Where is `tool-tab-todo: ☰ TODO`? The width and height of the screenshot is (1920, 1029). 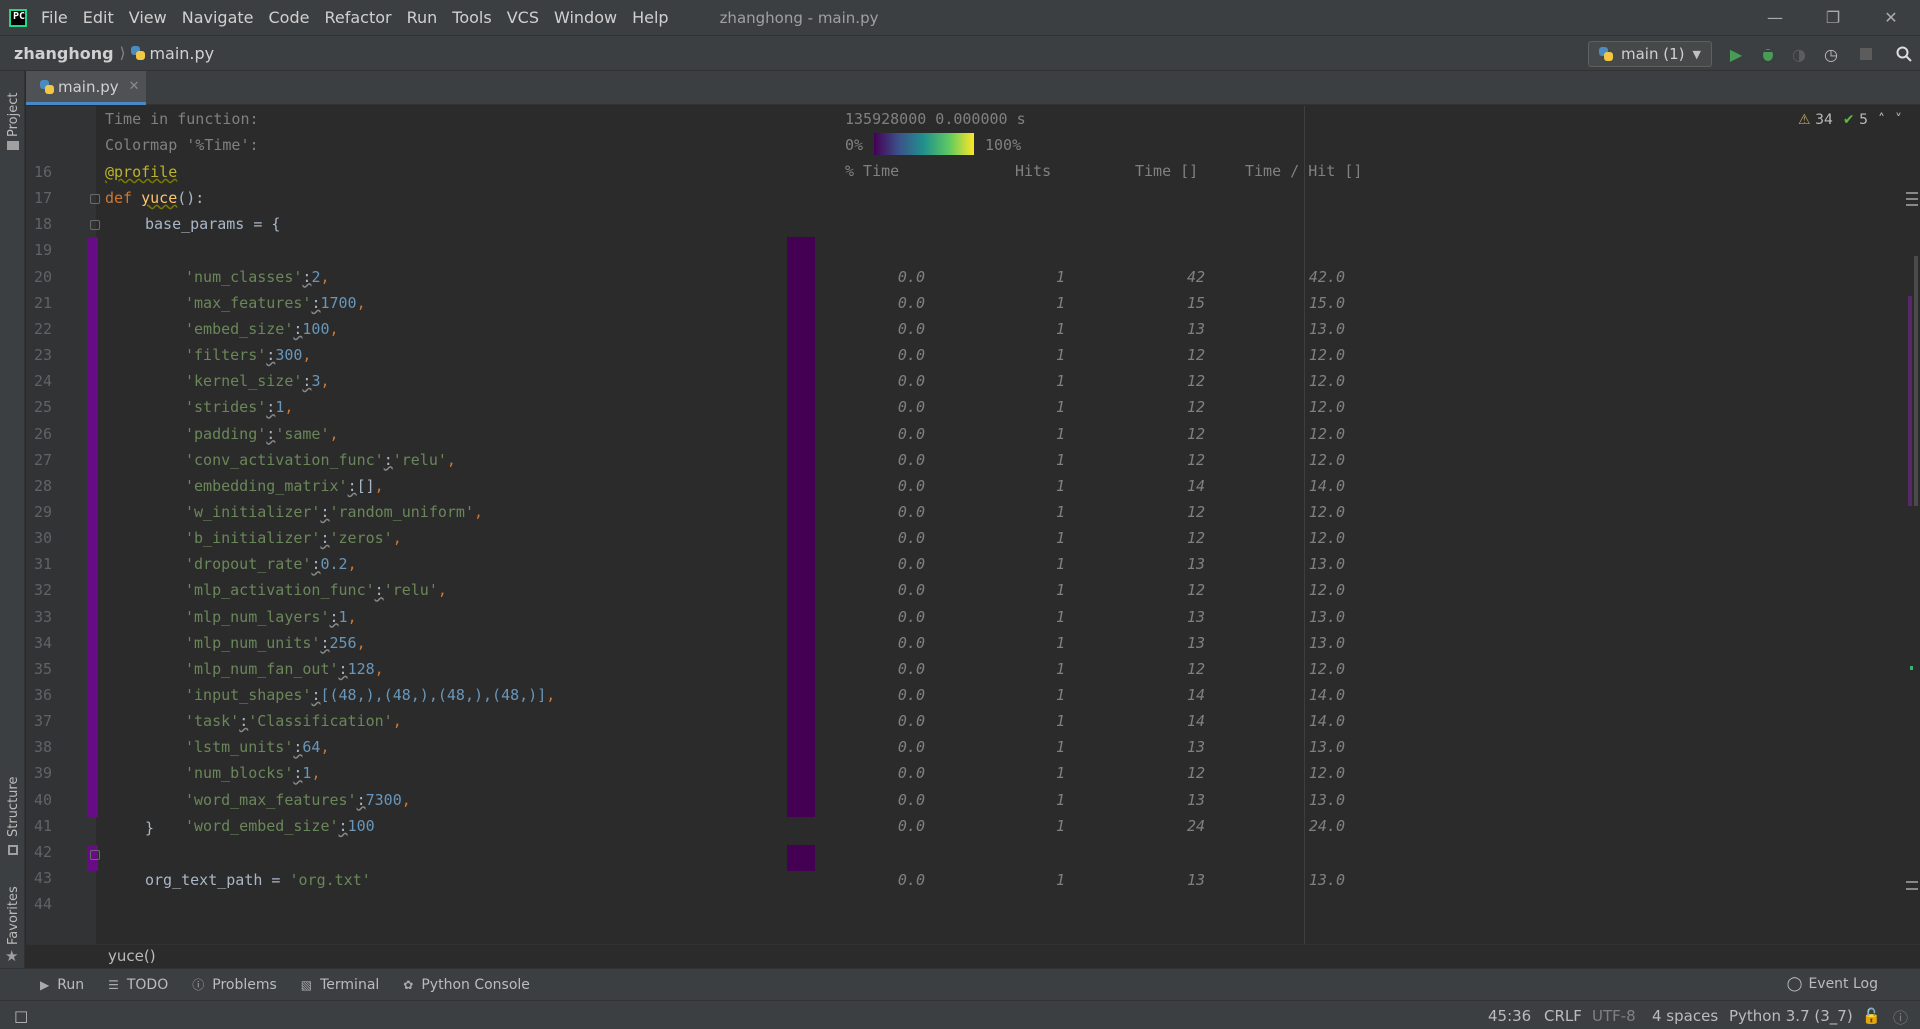
tool-tab-todo: ☰ TODO is located at coordinates (138, 985).